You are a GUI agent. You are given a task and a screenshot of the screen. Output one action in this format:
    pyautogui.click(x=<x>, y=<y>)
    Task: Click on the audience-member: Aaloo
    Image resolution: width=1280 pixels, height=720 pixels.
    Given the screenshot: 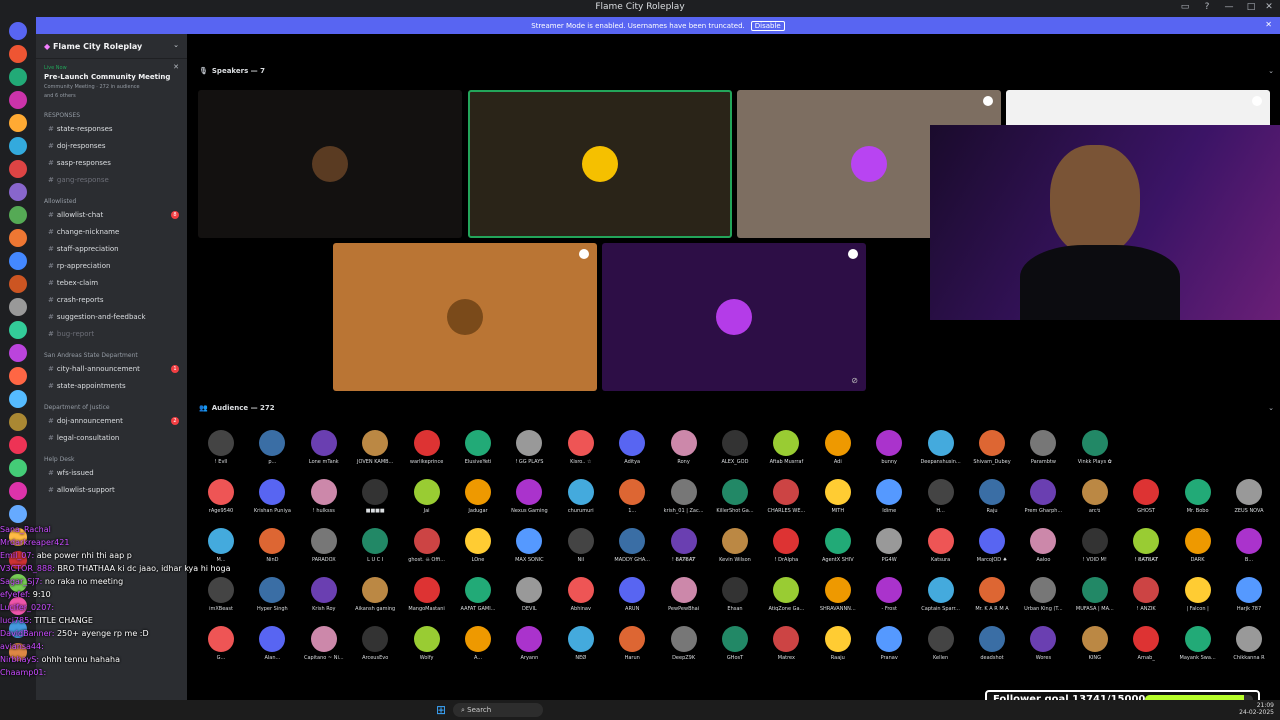 What is the action you would take?
    pyautogui.click(x=1043, y=545)
    